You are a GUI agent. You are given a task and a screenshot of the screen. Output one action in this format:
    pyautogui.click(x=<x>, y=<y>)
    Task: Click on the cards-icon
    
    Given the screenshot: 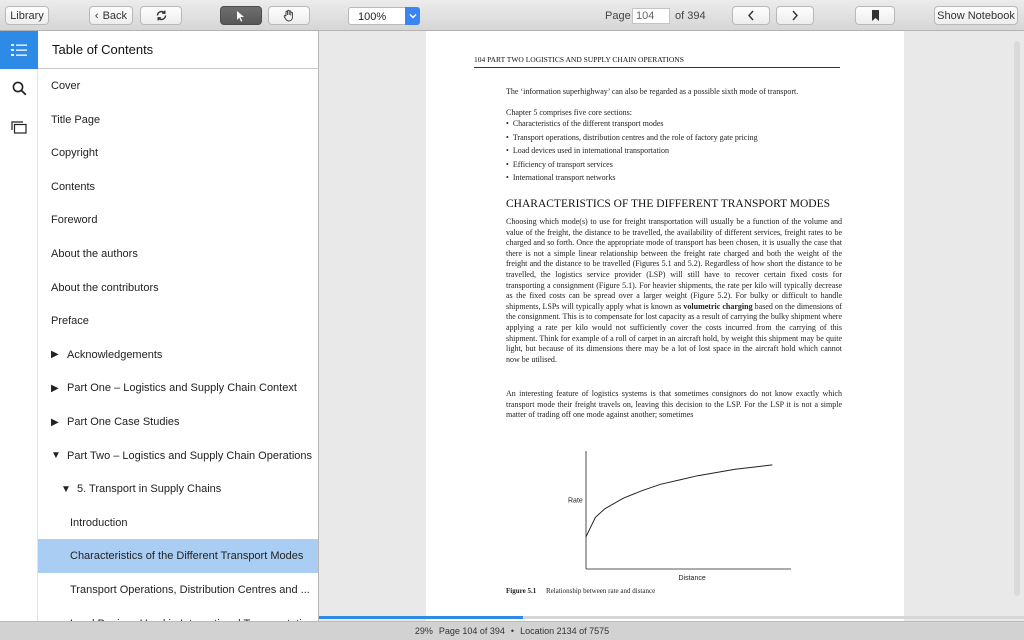 What is the action you would take?
    pyautogui.click(x=19, y=127)
    